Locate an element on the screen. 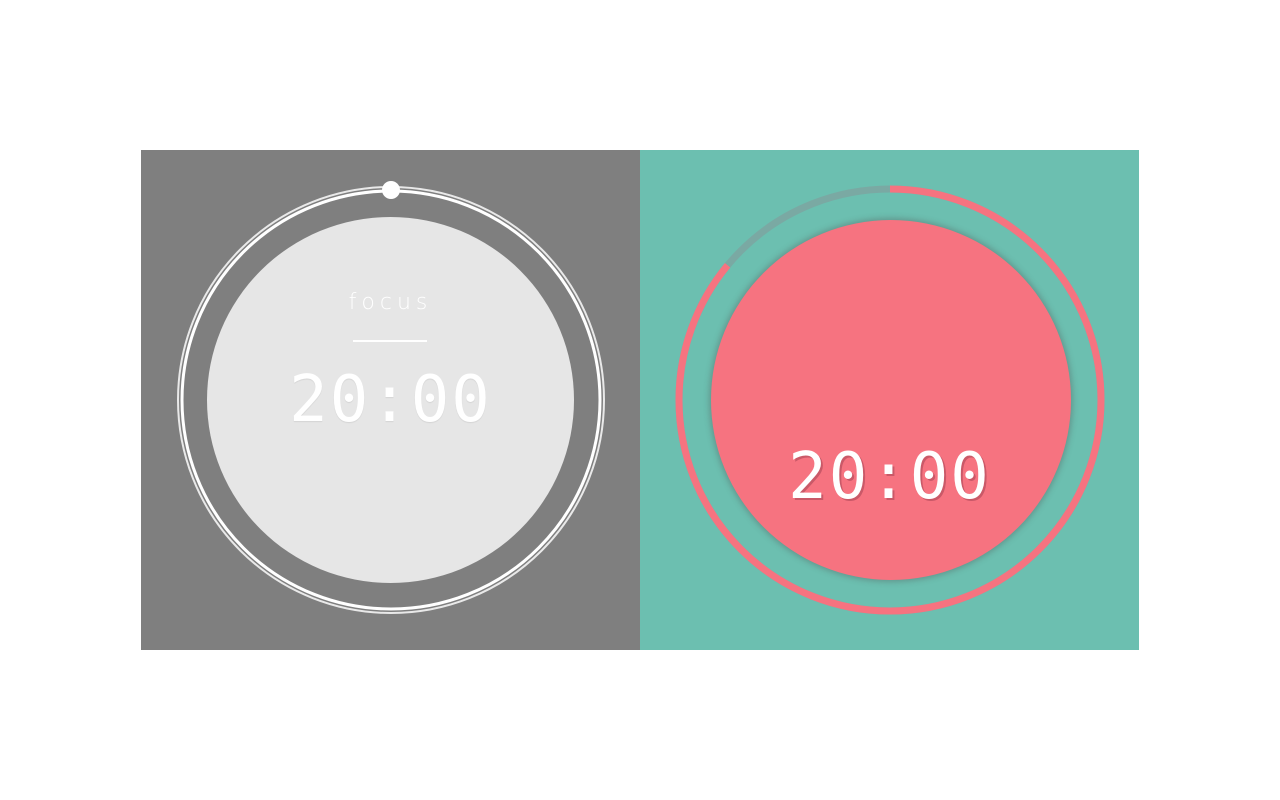 This screenshot has height=800, width=1280. focus-face: focus 20:00 is located at coordinates (390, 400).